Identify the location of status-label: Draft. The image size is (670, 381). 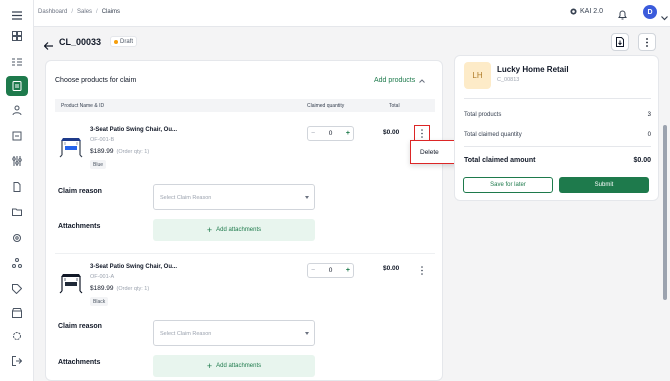
(127, 41).